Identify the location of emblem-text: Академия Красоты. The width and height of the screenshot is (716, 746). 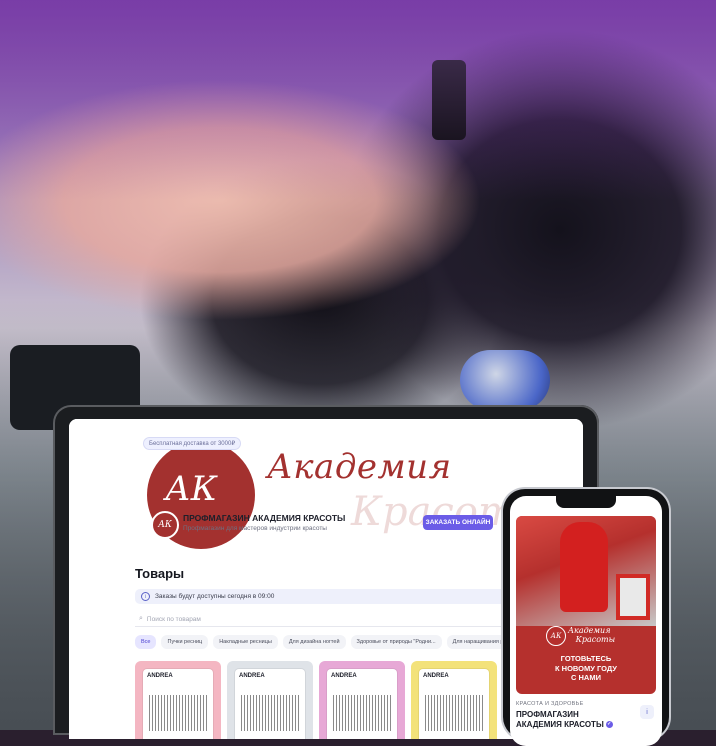
(592, 635).